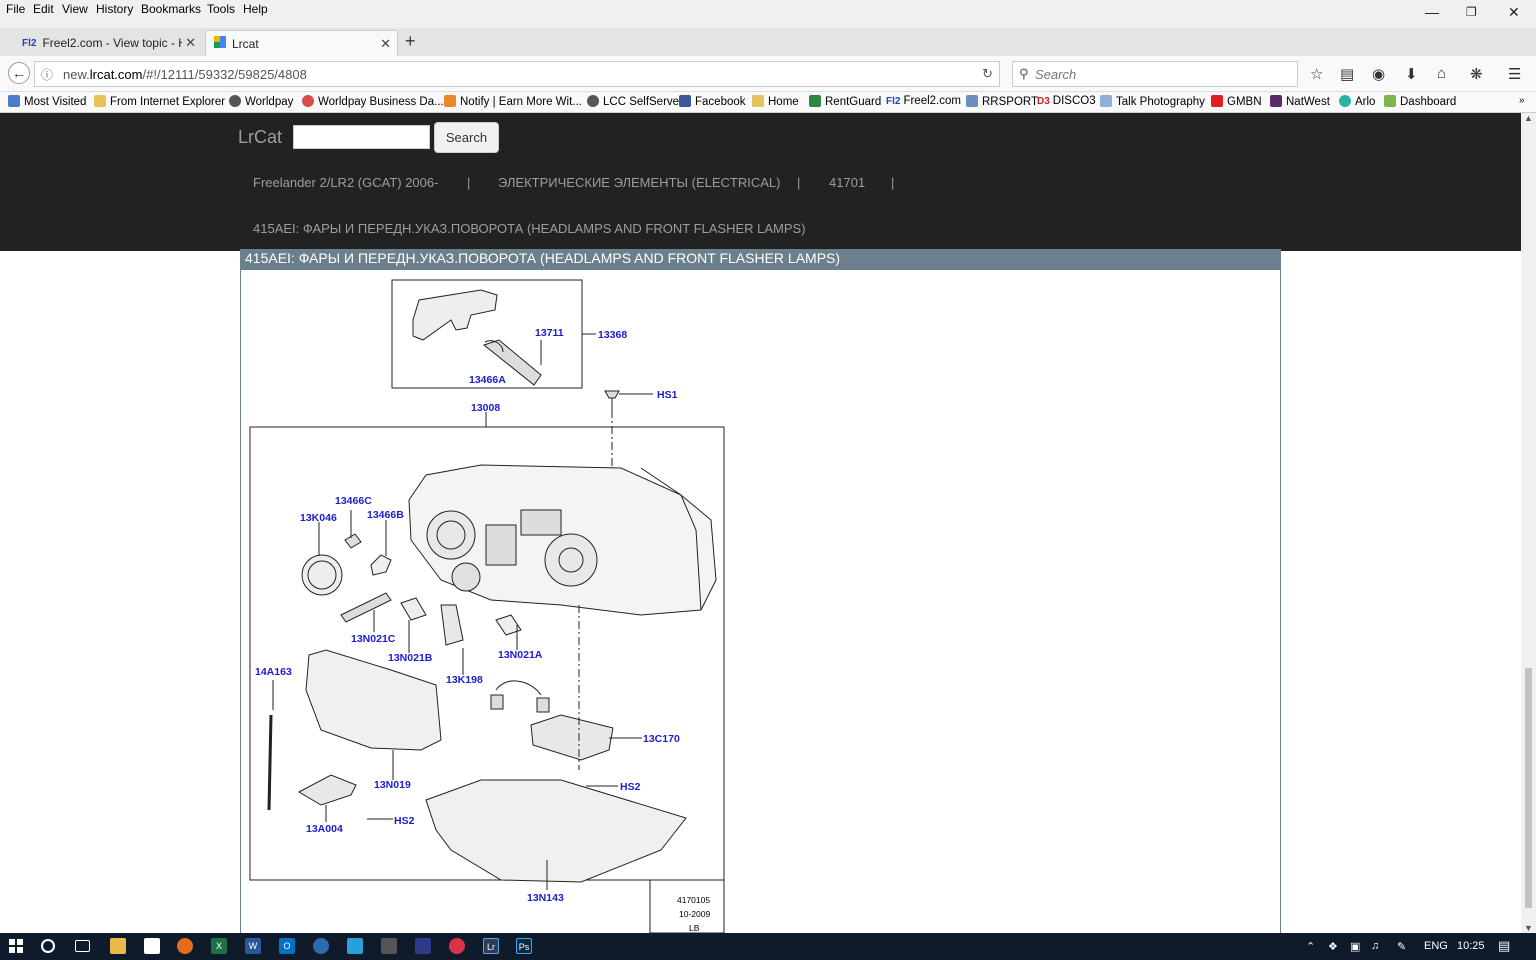 Image resolution: width=1536 pixels, height=960 pixels. I want to click on bookmark-item: Worldpay, so click(261, 101).